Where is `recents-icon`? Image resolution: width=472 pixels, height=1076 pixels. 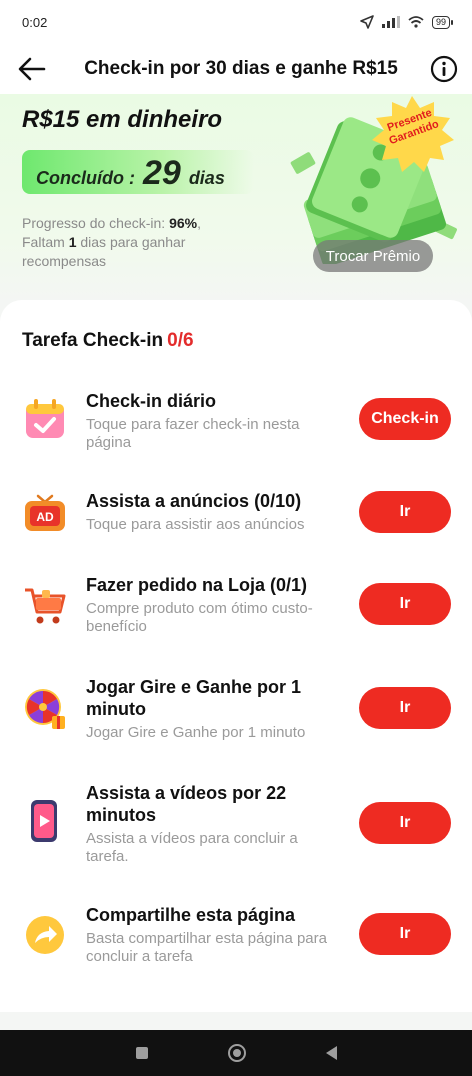 recents-icon is located at coordinates (141, 1053).